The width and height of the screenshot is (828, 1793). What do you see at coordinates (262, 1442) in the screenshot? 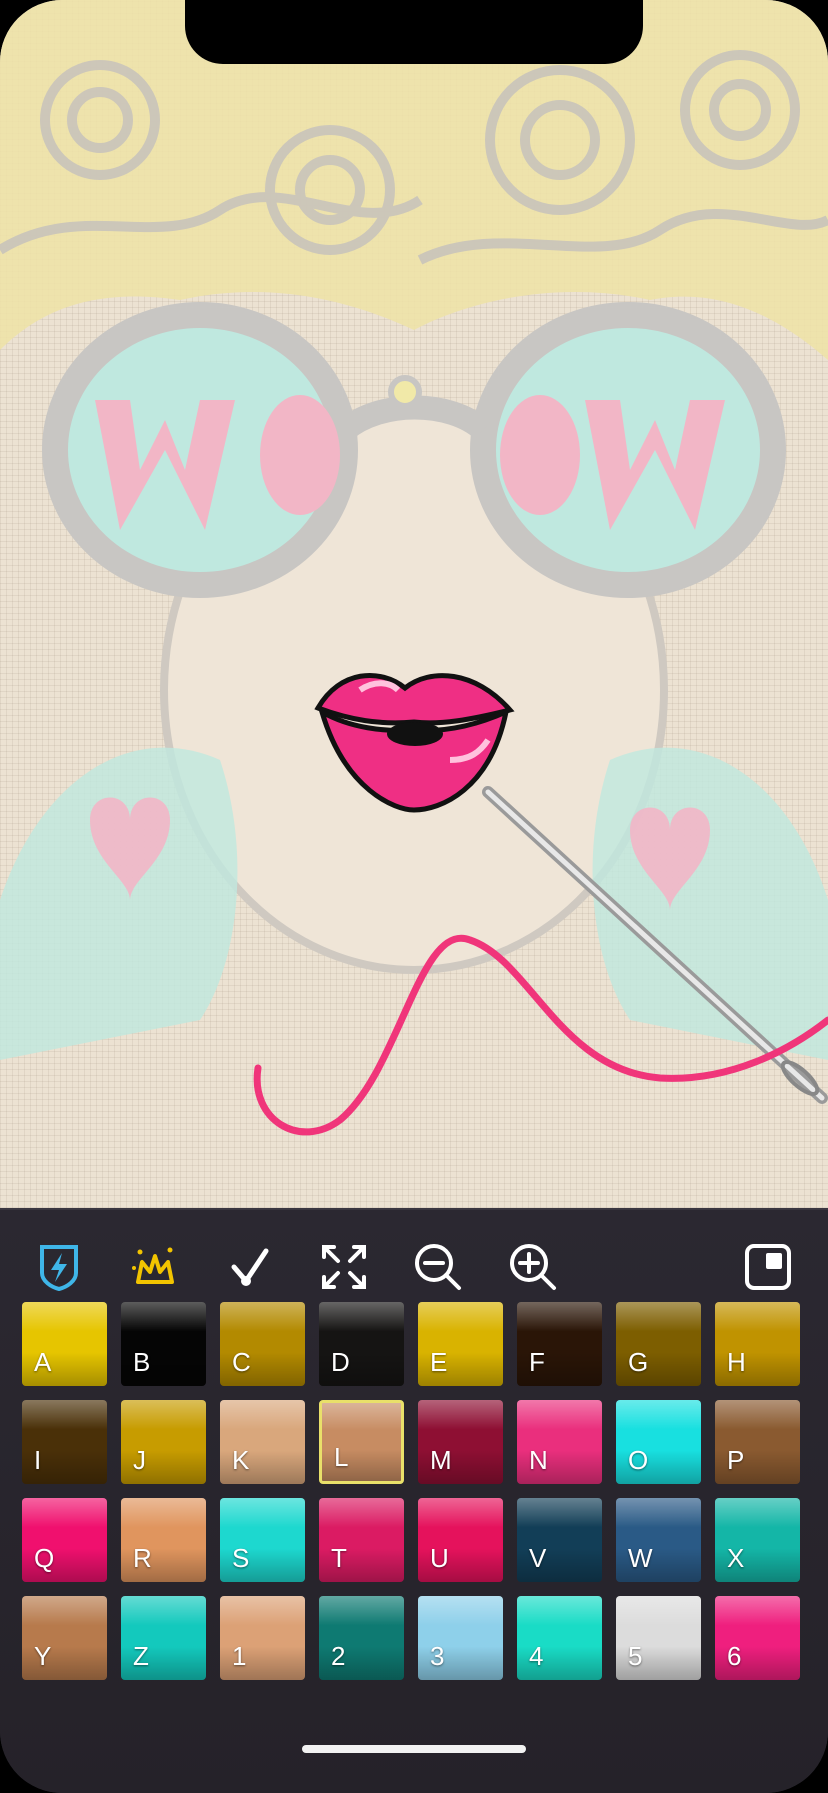
I see `color-swatch-k: K` at bounding box center [262, 1442].